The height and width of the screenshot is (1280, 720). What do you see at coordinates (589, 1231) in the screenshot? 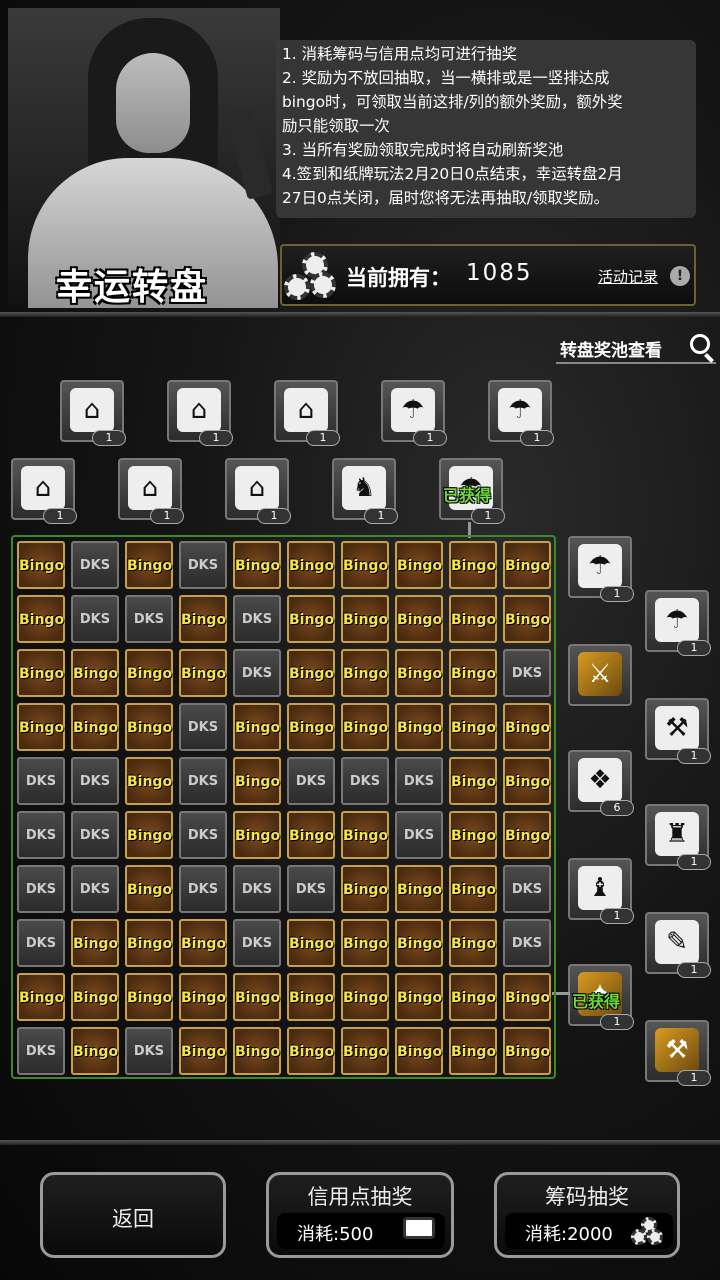
I see `chip-cost-box: 消耗:2000` at bounding box center [589, 1231].